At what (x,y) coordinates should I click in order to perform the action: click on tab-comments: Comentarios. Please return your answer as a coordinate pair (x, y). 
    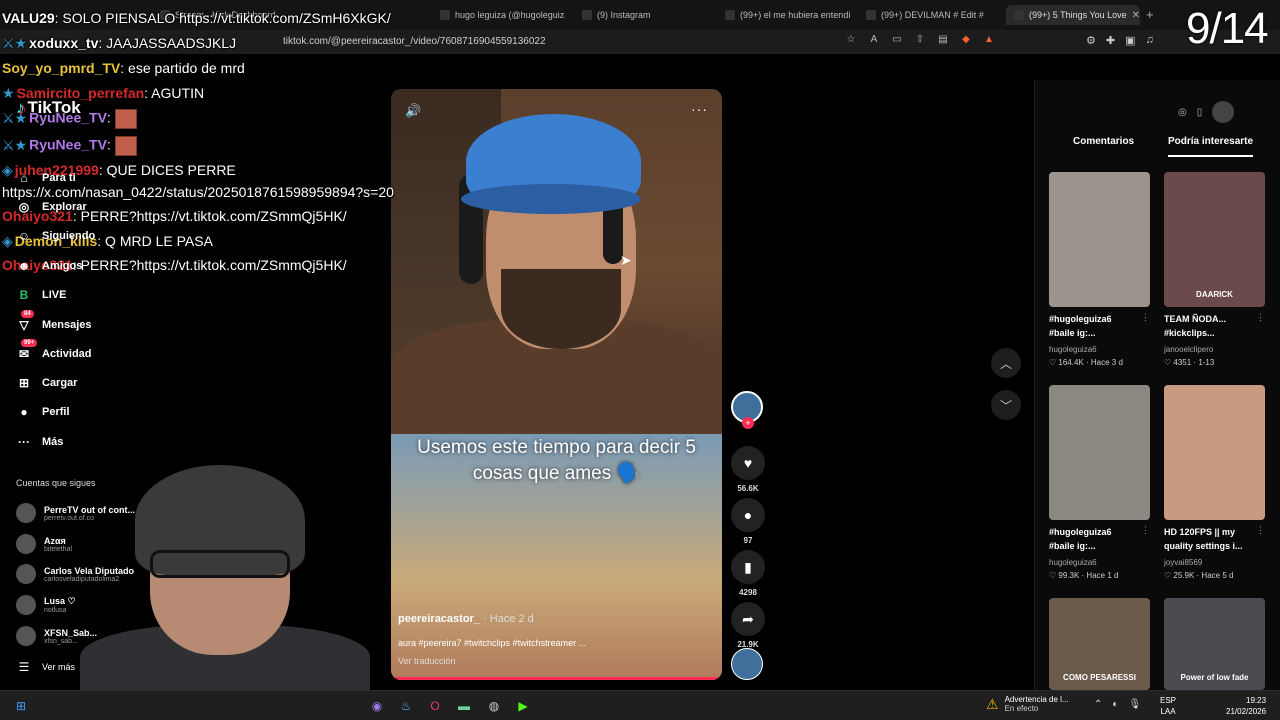
    Looking at the image, I should click on (1103, 141).